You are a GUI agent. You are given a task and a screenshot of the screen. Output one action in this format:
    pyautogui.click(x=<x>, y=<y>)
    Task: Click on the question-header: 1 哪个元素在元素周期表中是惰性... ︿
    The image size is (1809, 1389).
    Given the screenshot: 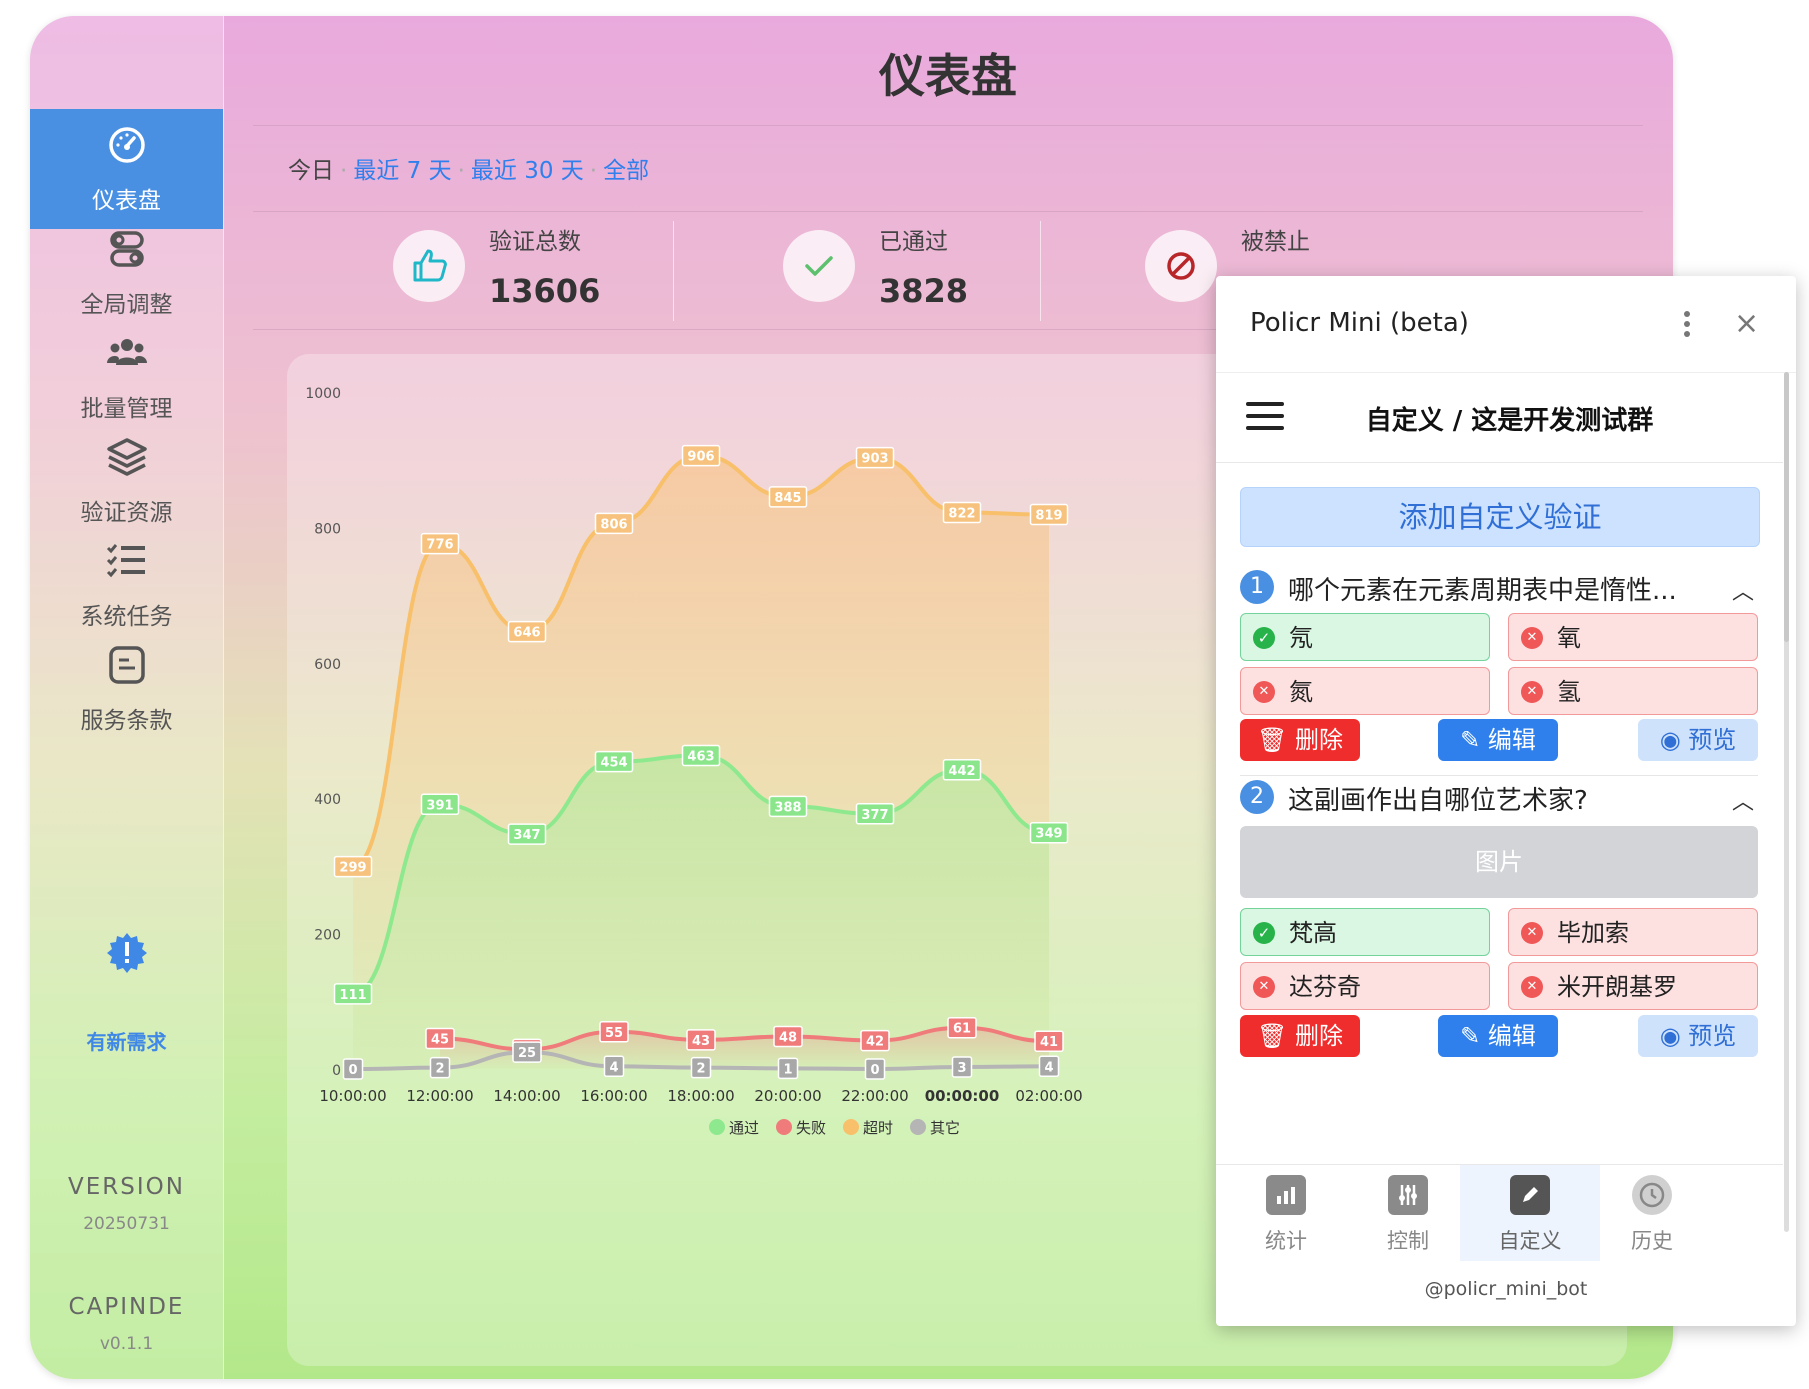 What is the action you would take?
    pyautogui.click(x=1499, y=586)
    